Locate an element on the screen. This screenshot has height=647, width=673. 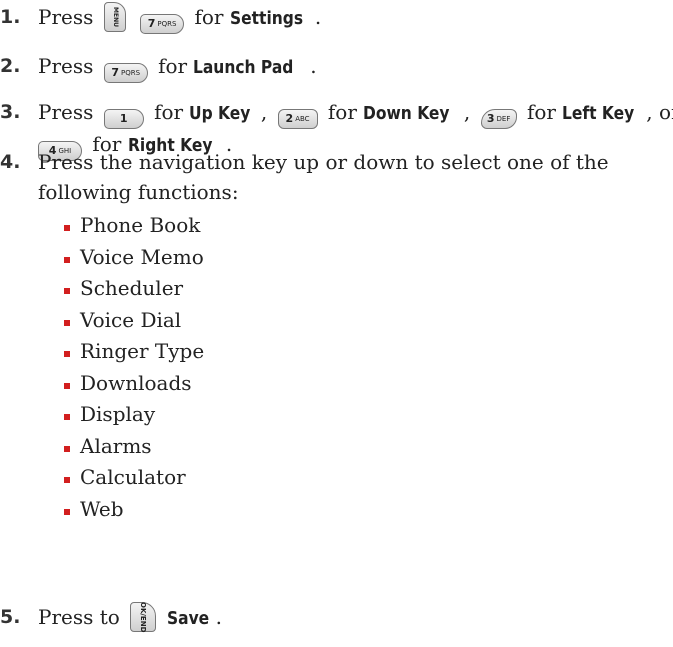
menu-target: Launch Pad is located at coordinates (243, 67).